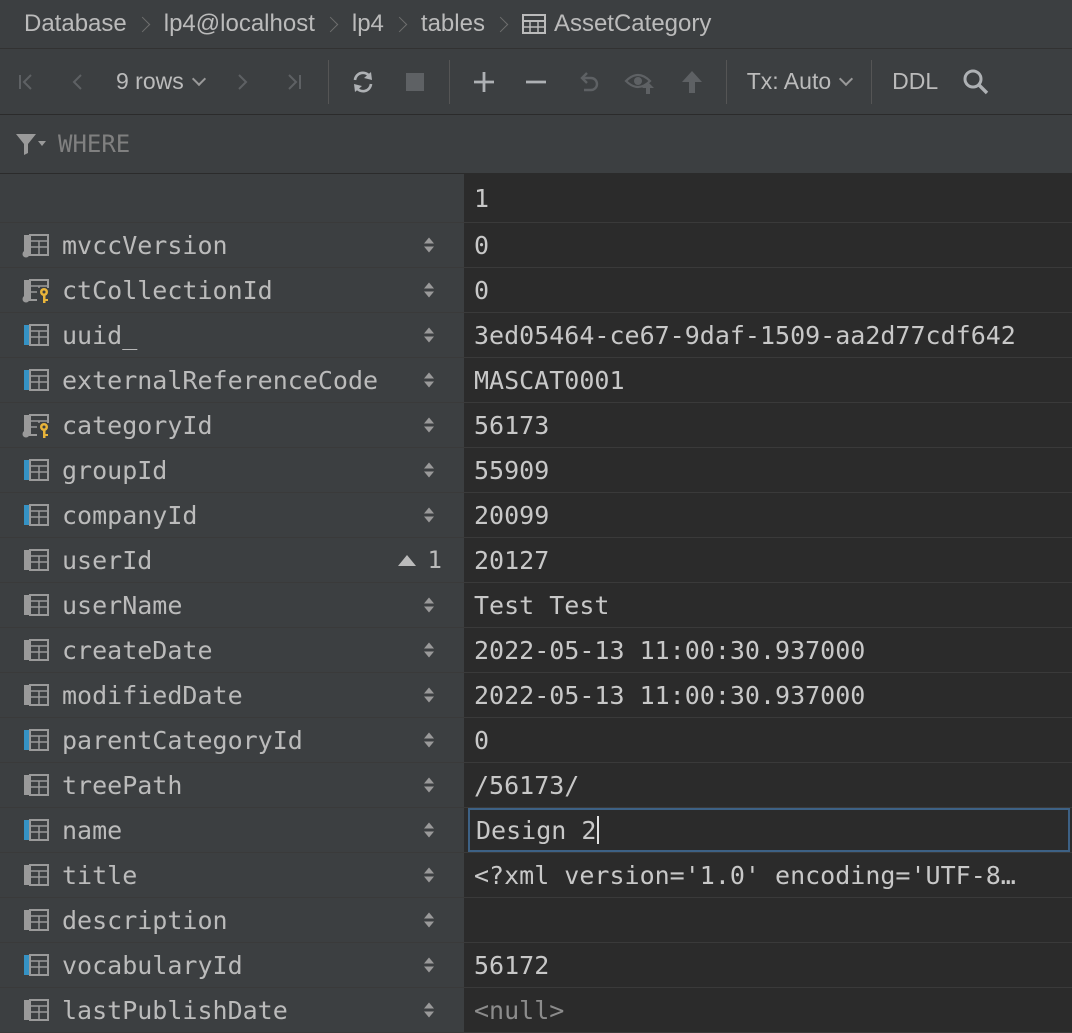 The width and height of the screenshot is (1072, 1033). Describe the element at coordinates (976, 82) in the screenshot. I see `search-button` at that location.